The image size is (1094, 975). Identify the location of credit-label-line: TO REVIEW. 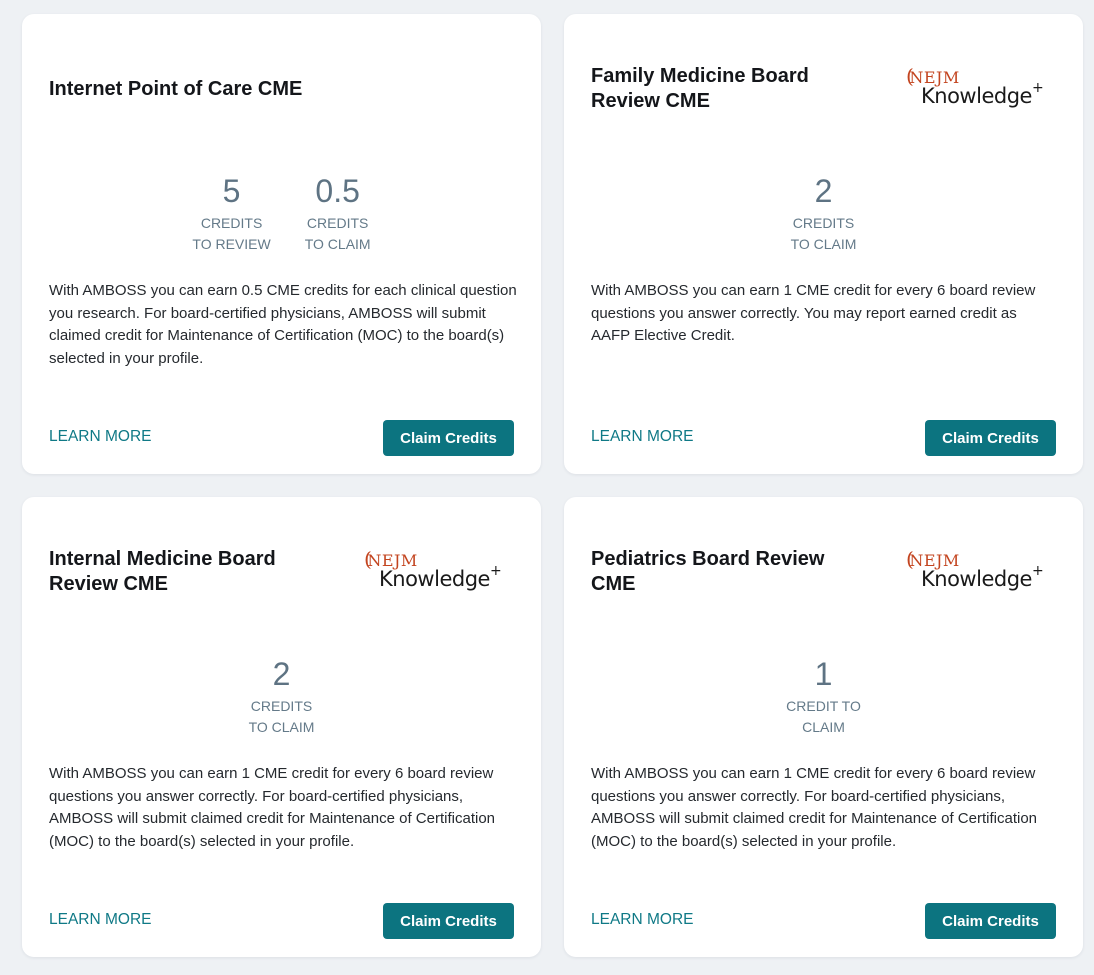
(231, 244).